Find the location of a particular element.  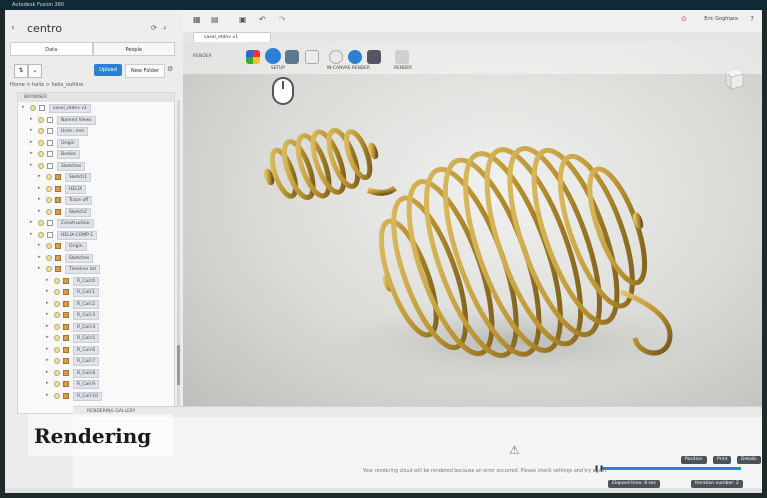

tree-row: ▸ R_Coil:3 is located at coordinates (96, 315).